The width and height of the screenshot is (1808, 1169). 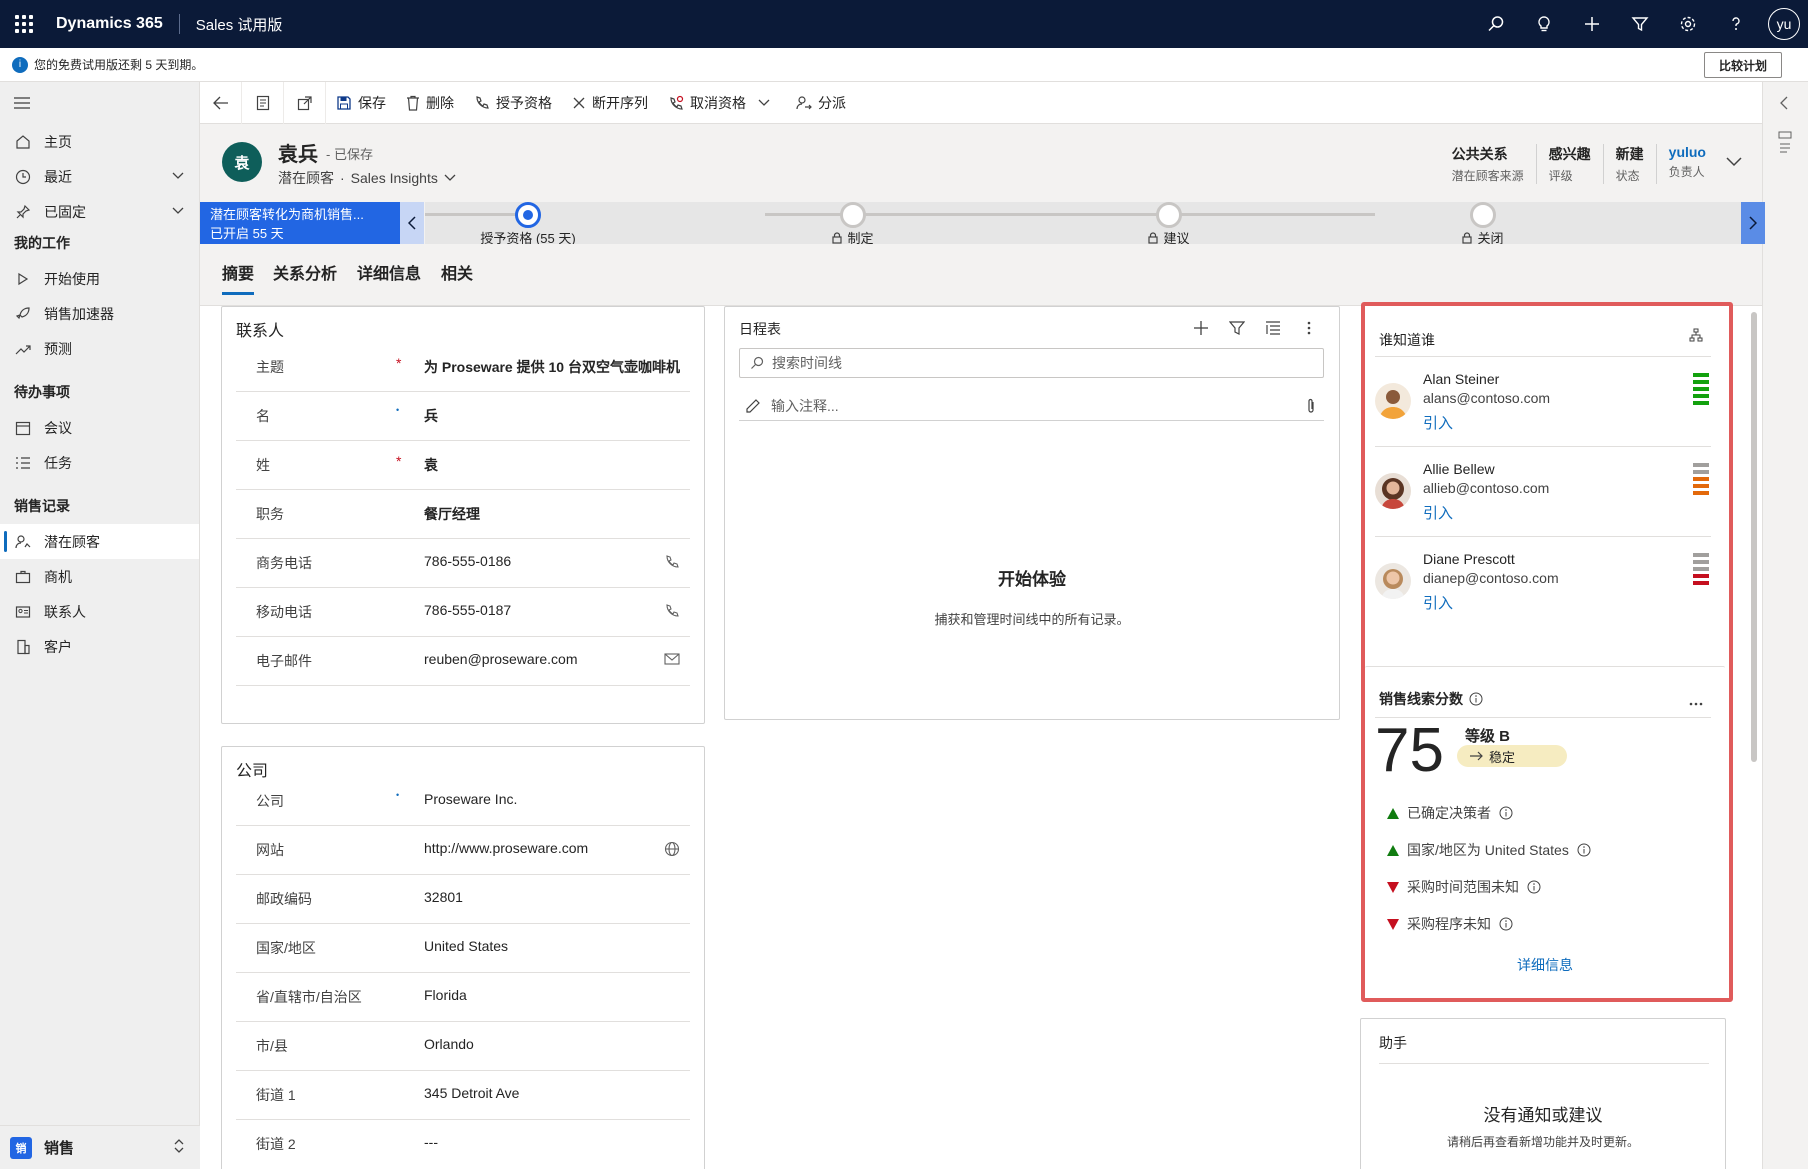 What do you see at coordinates (99, 278) in the screenshot?
I see `sidebar-item-get-started: 开始使用` at bounding box center [99, 278].